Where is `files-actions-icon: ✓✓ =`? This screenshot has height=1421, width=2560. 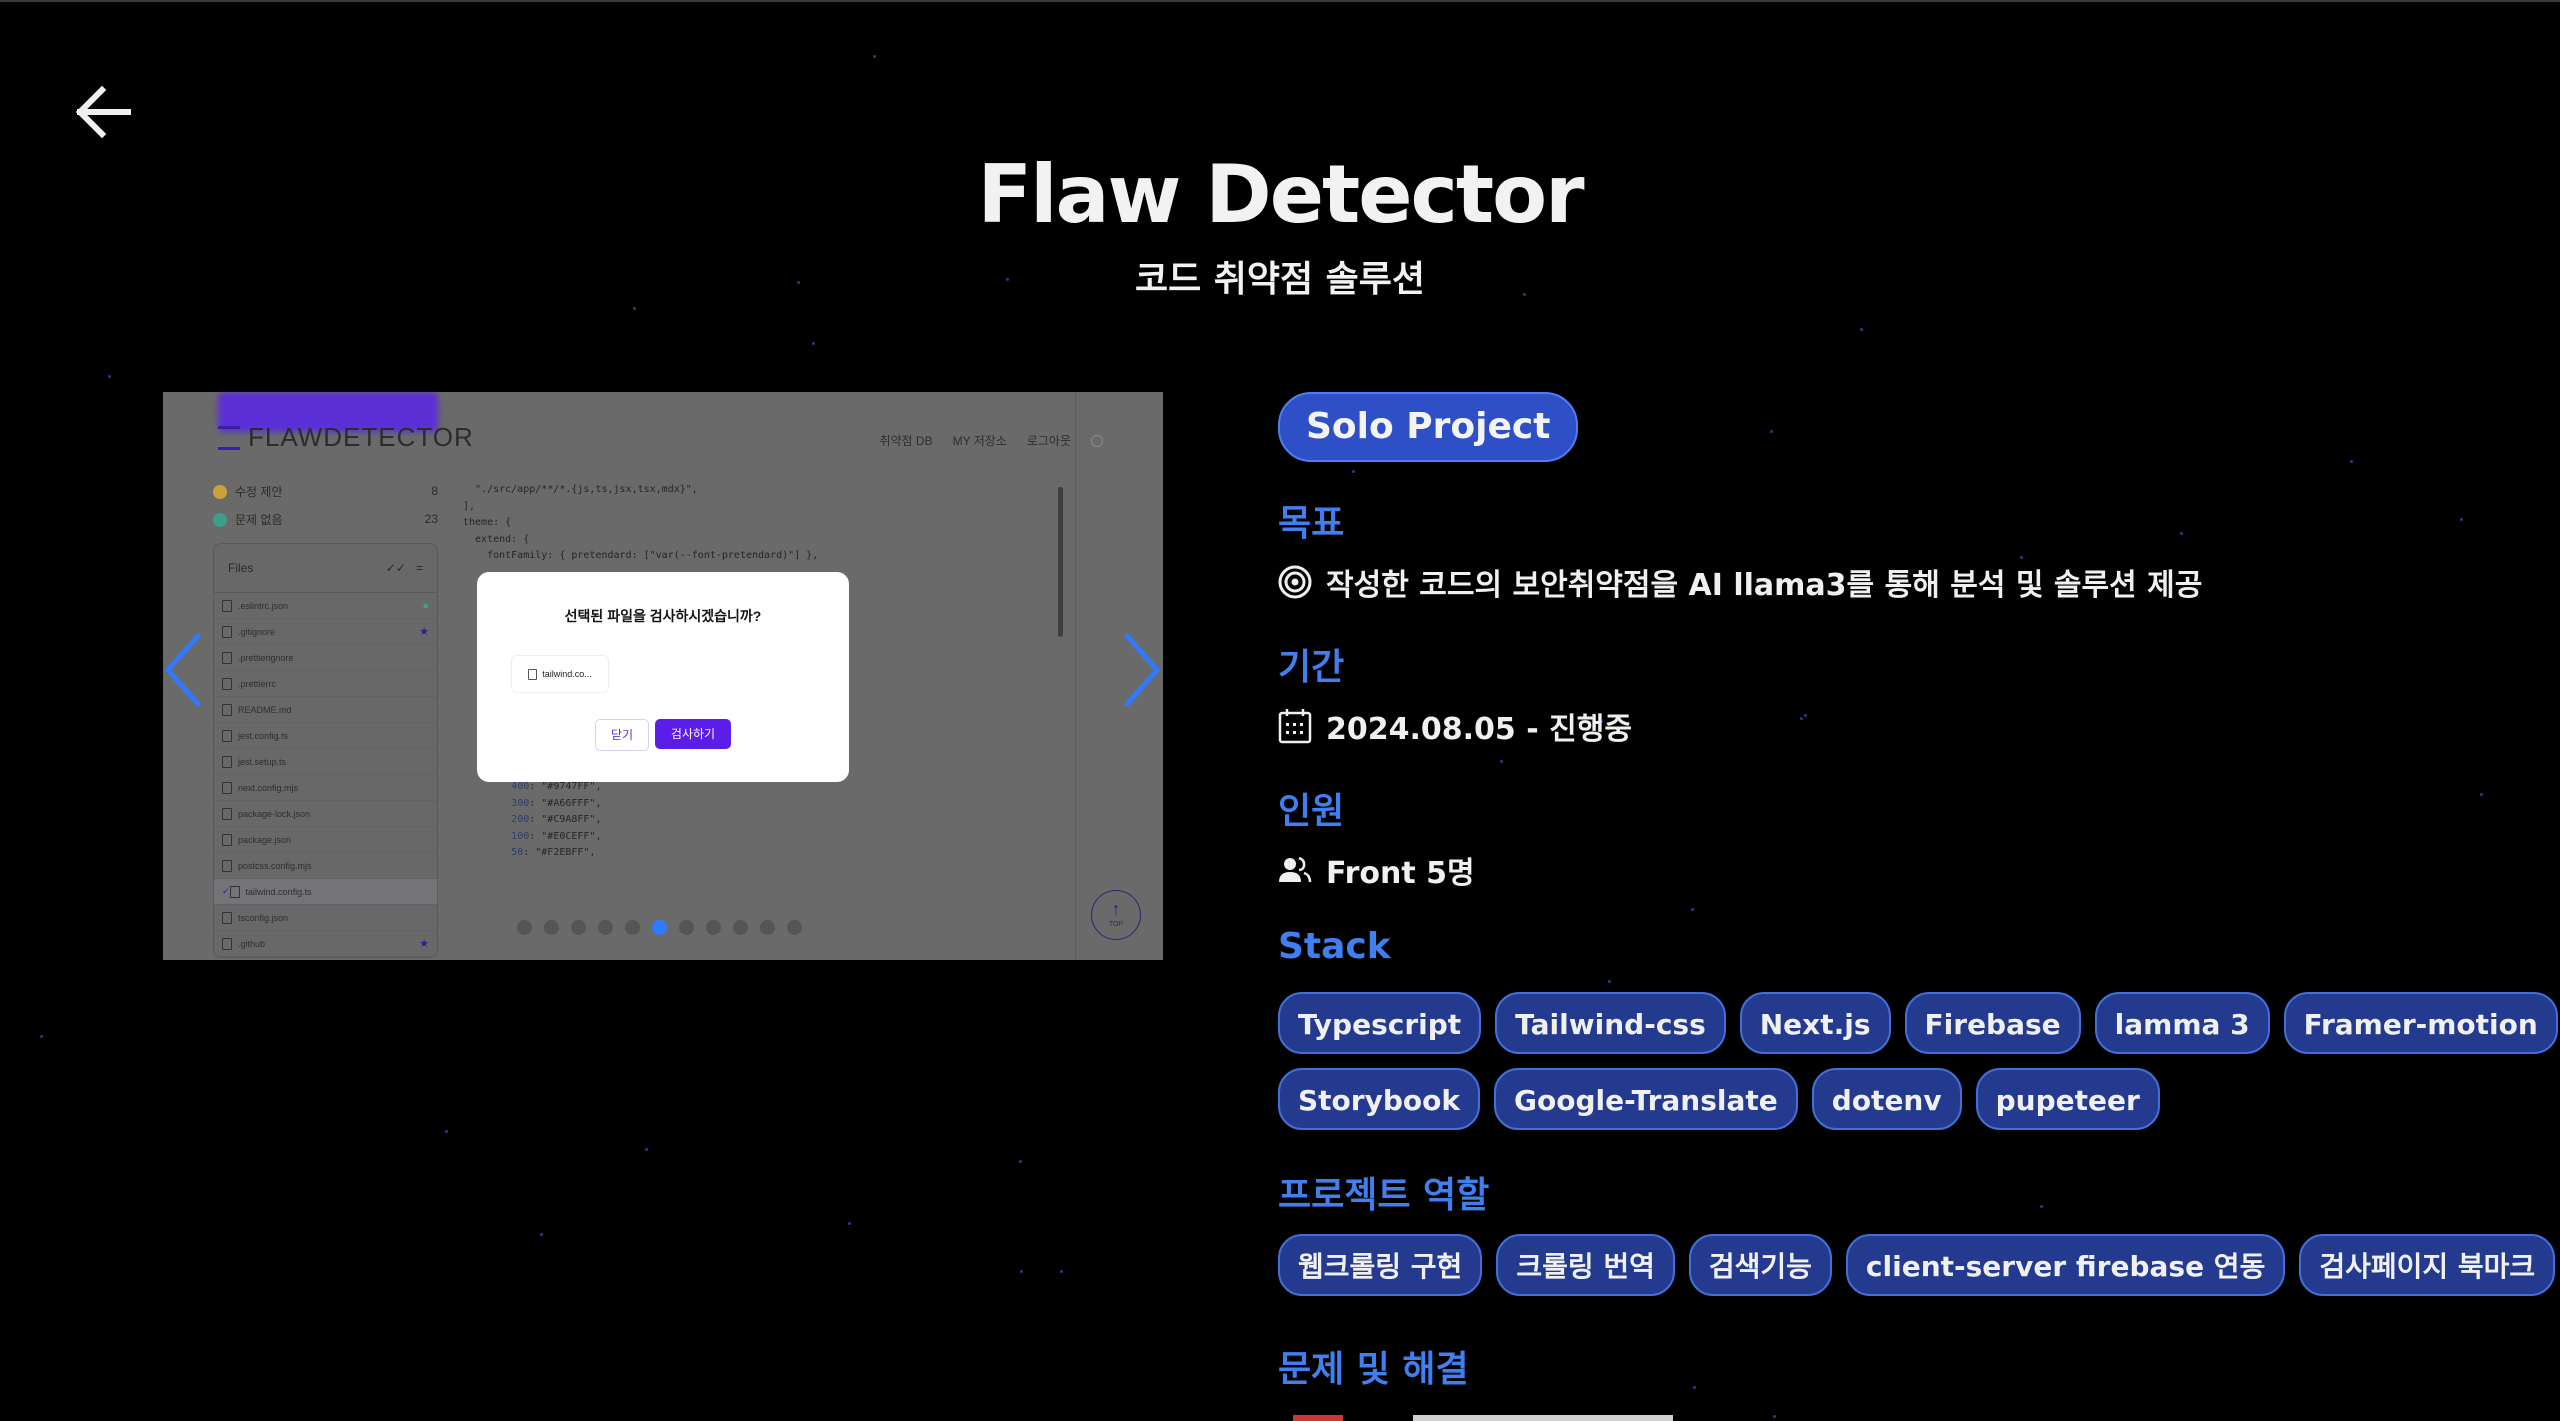
files-actions-icon: ✓✓ = is located at coordinates (404, 568).